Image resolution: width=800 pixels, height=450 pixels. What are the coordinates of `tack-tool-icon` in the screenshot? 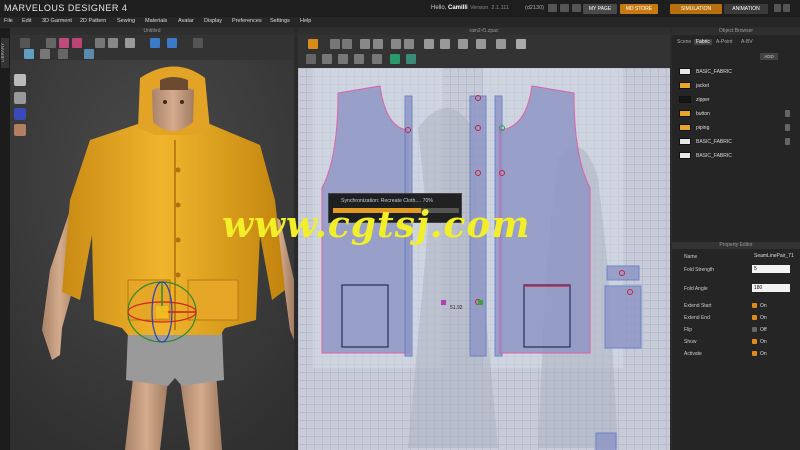 It's located at (130, 43).